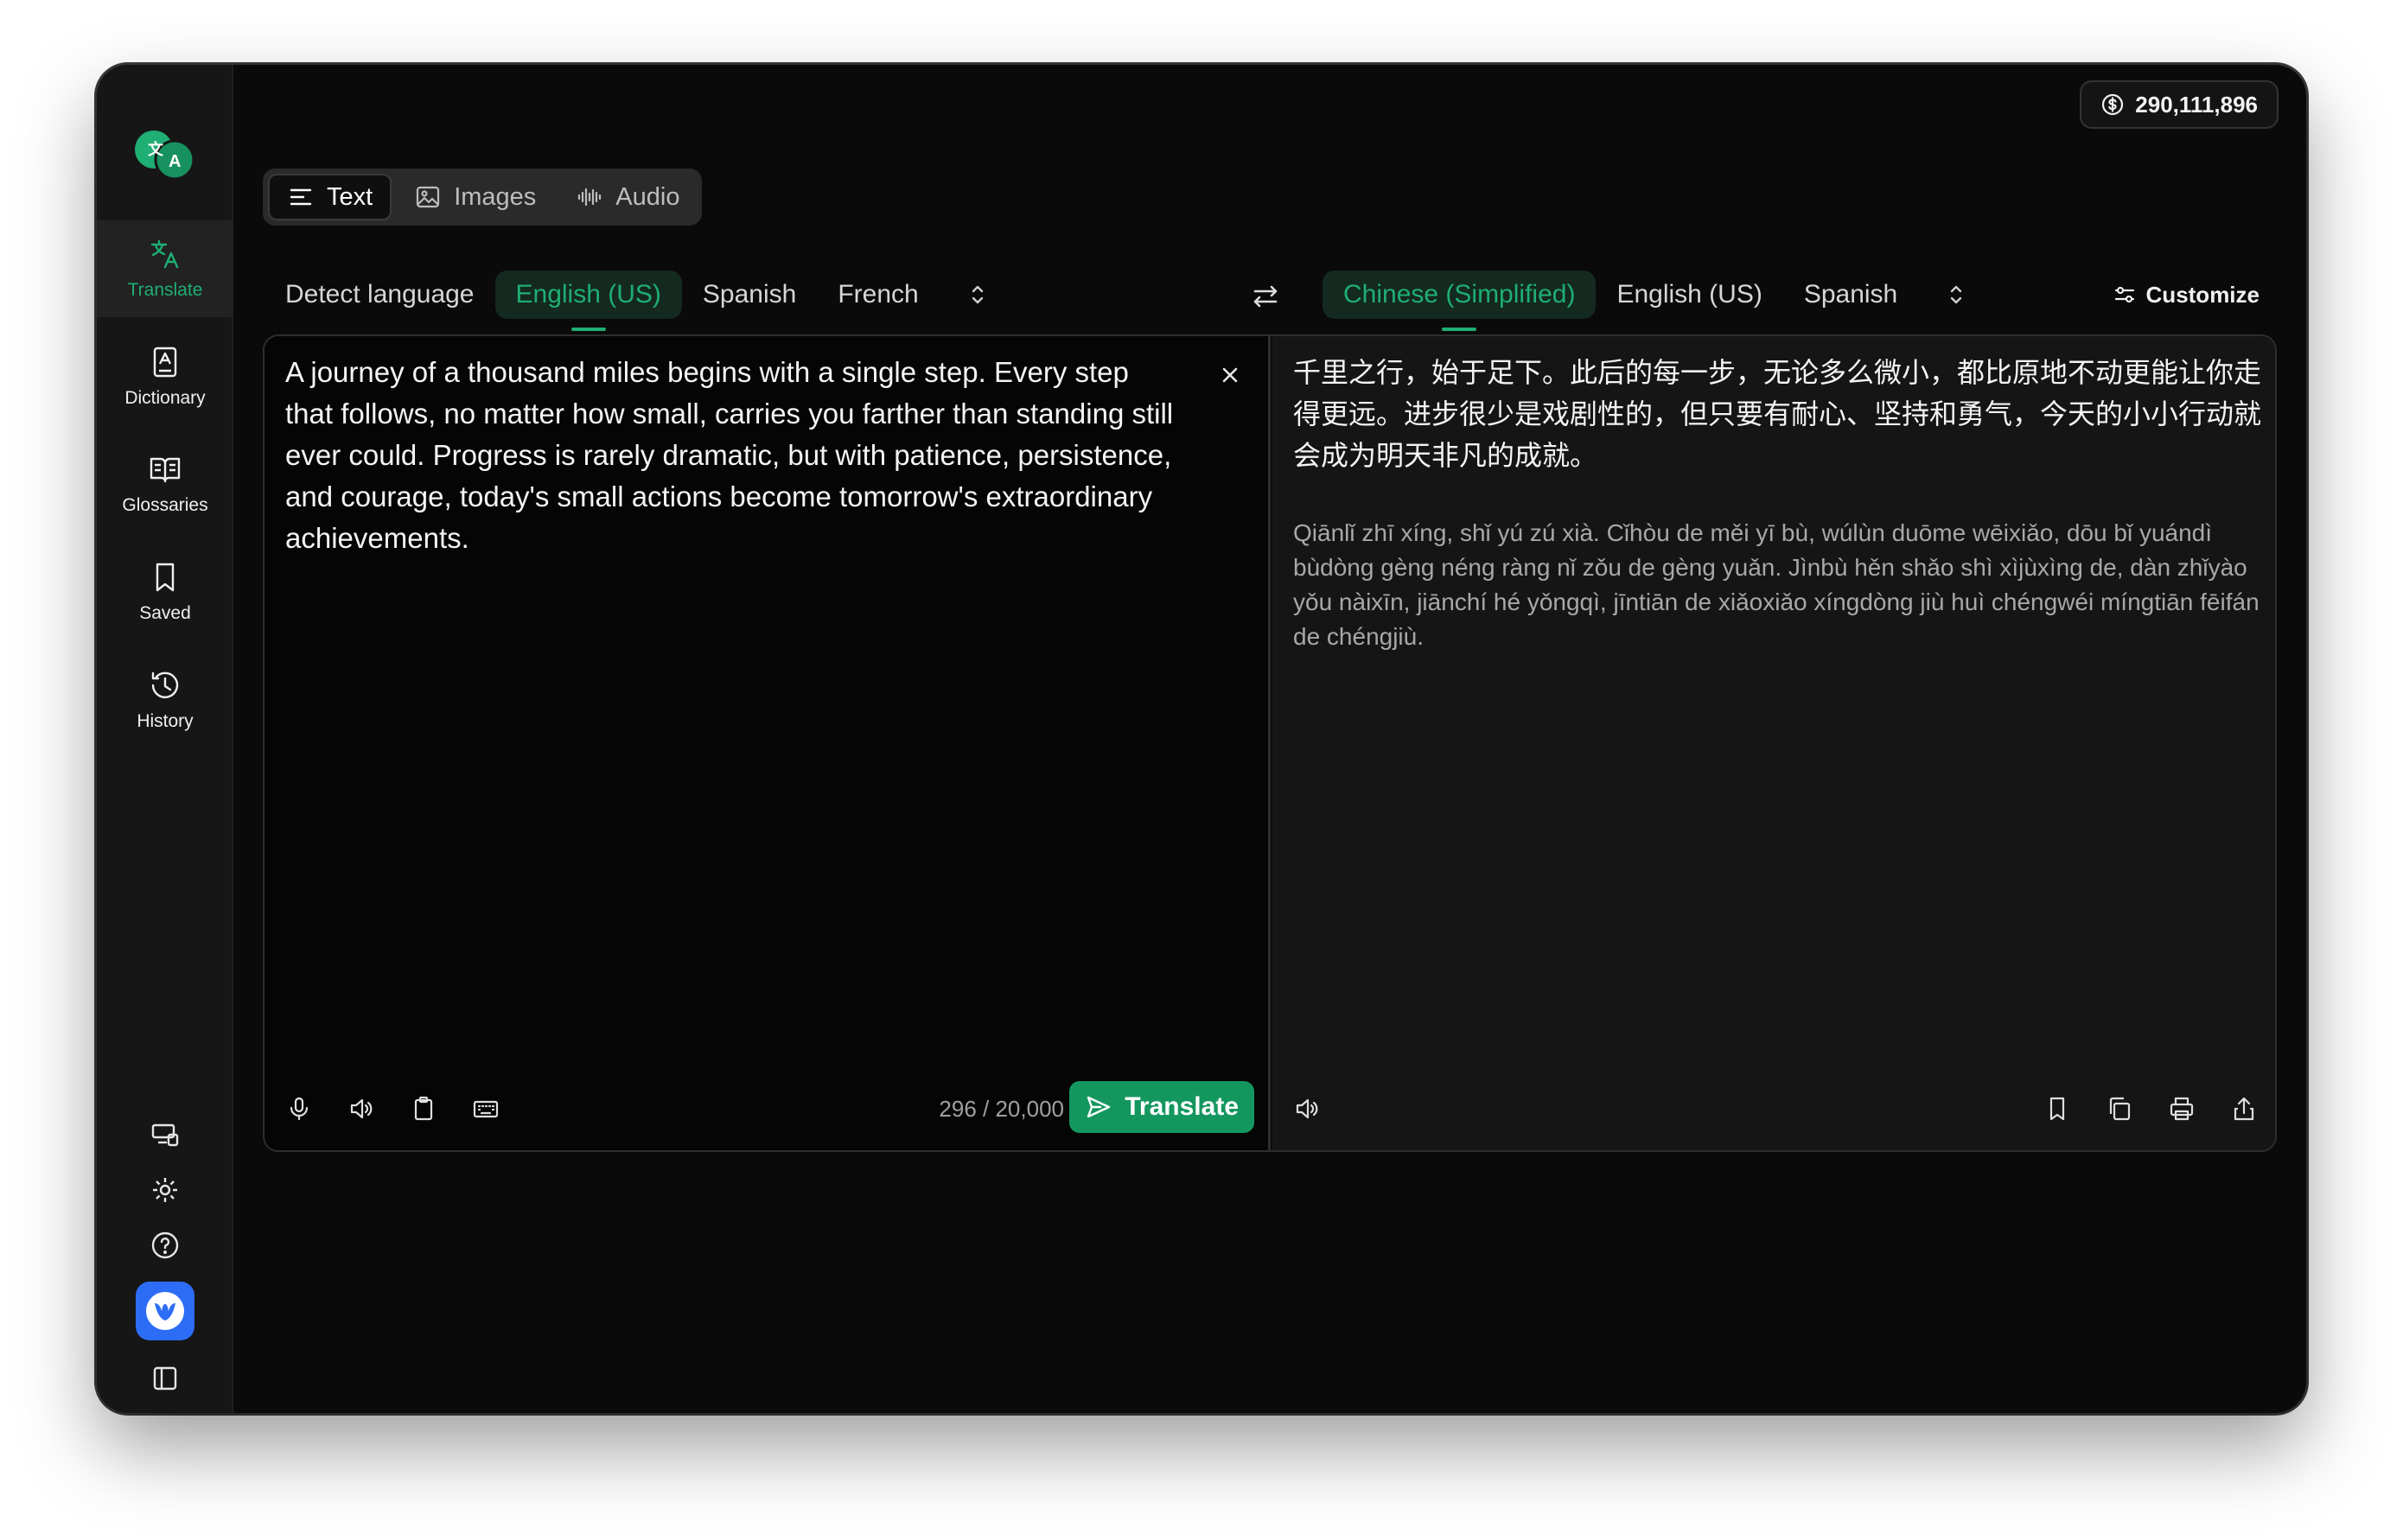  I want to click on character-count: 296 / 20,000, so click(1001, 1109).